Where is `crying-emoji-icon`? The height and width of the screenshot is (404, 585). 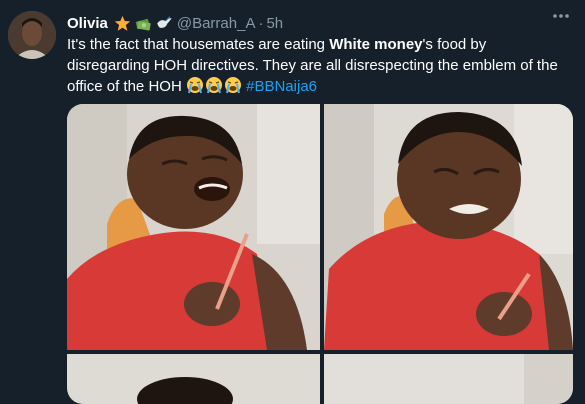 crying-emoji-icon is located at coordinates (213, 85).